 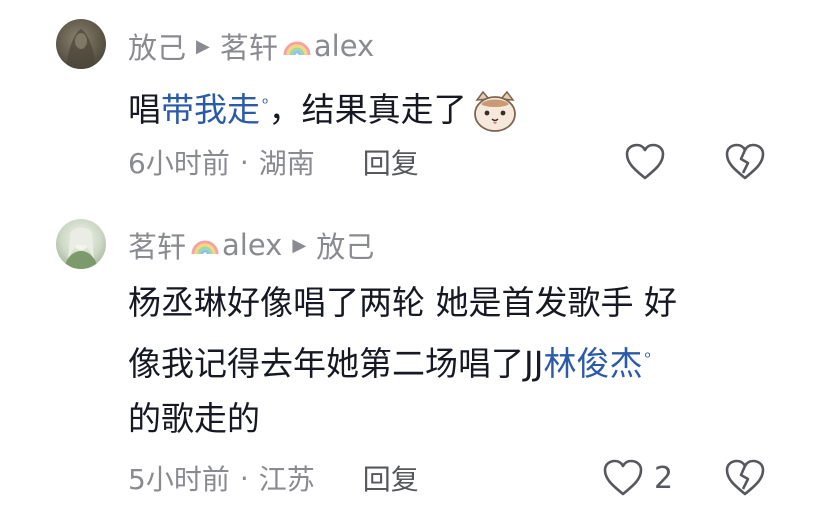 What do you see at coordinates (194, 418) in the screenshot?
I see `comment-line: 的歌走的` at bounding box center [194, 418].